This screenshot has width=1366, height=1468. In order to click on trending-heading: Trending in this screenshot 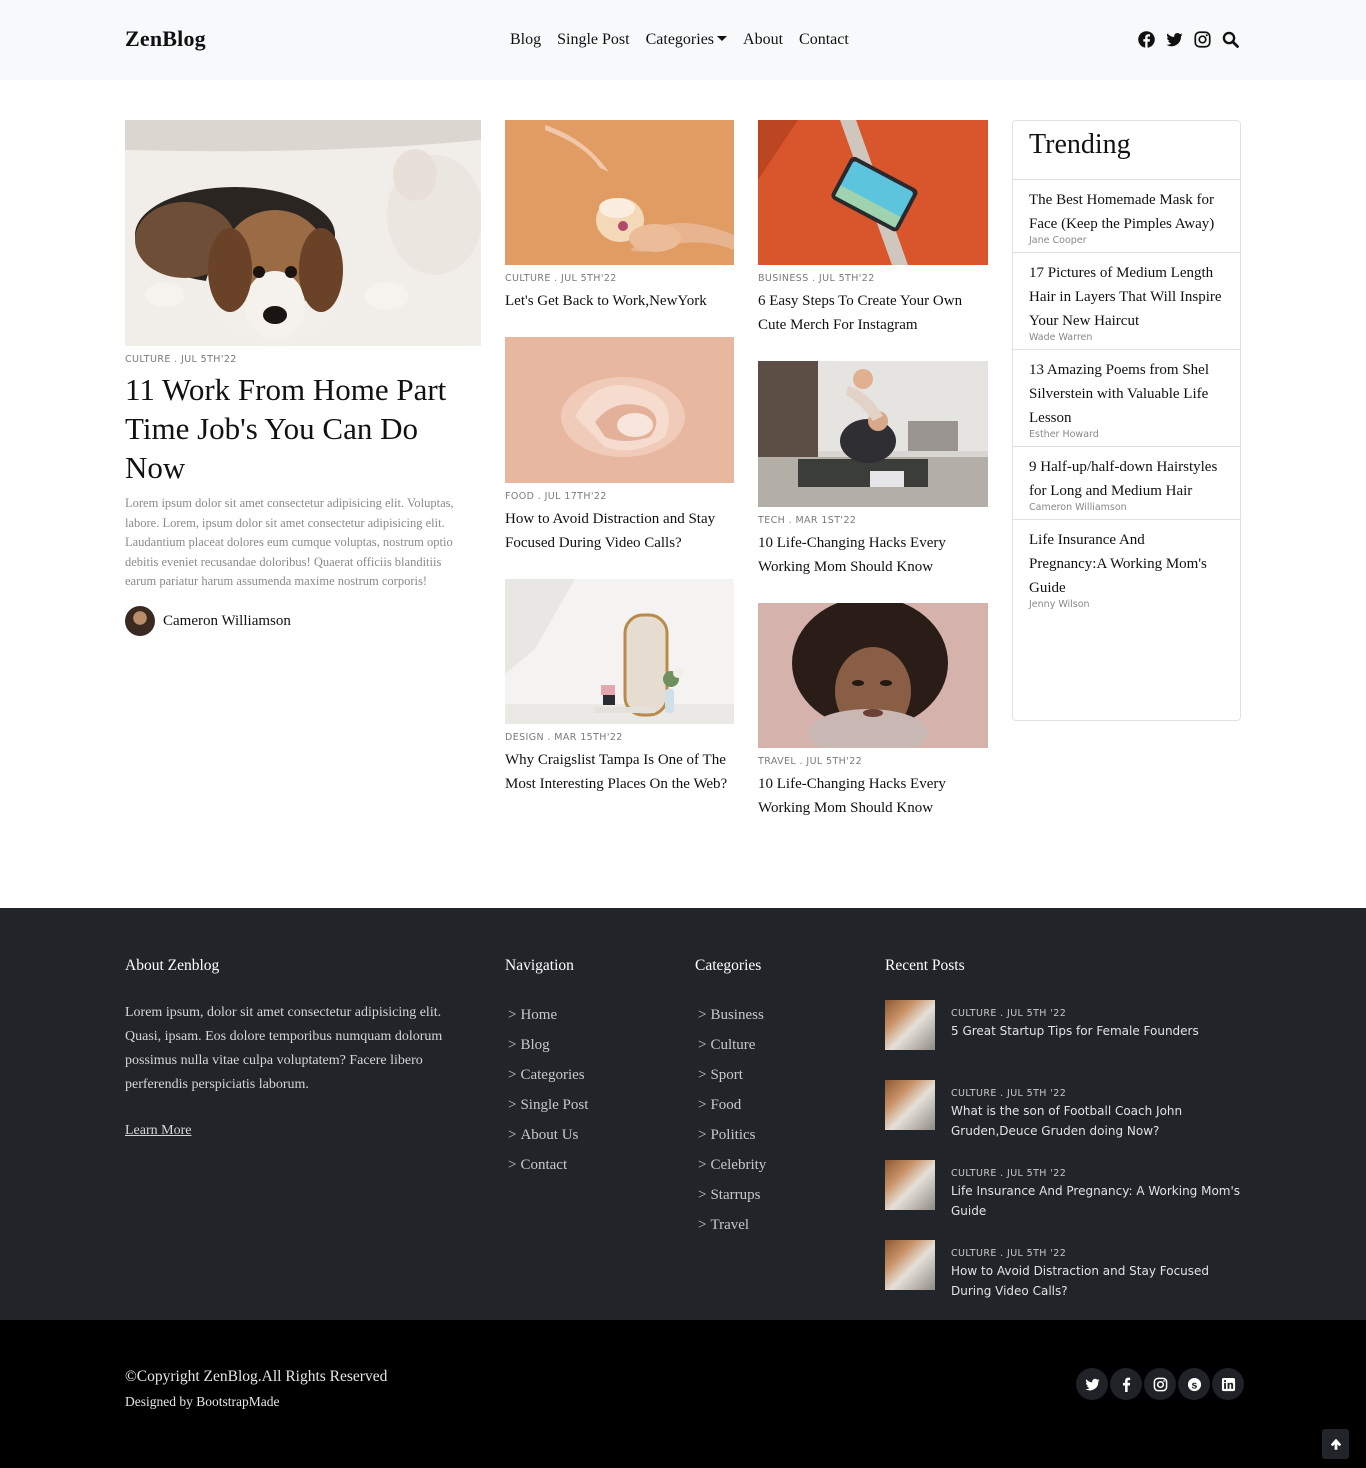, I will do `click(1126, 150)`.